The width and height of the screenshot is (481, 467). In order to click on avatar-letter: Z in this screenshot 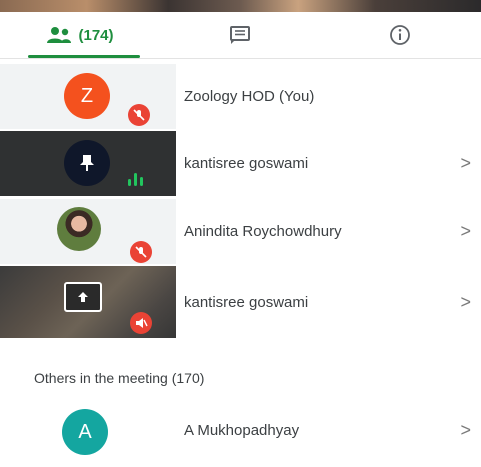, I will do `click(87, 95)`.